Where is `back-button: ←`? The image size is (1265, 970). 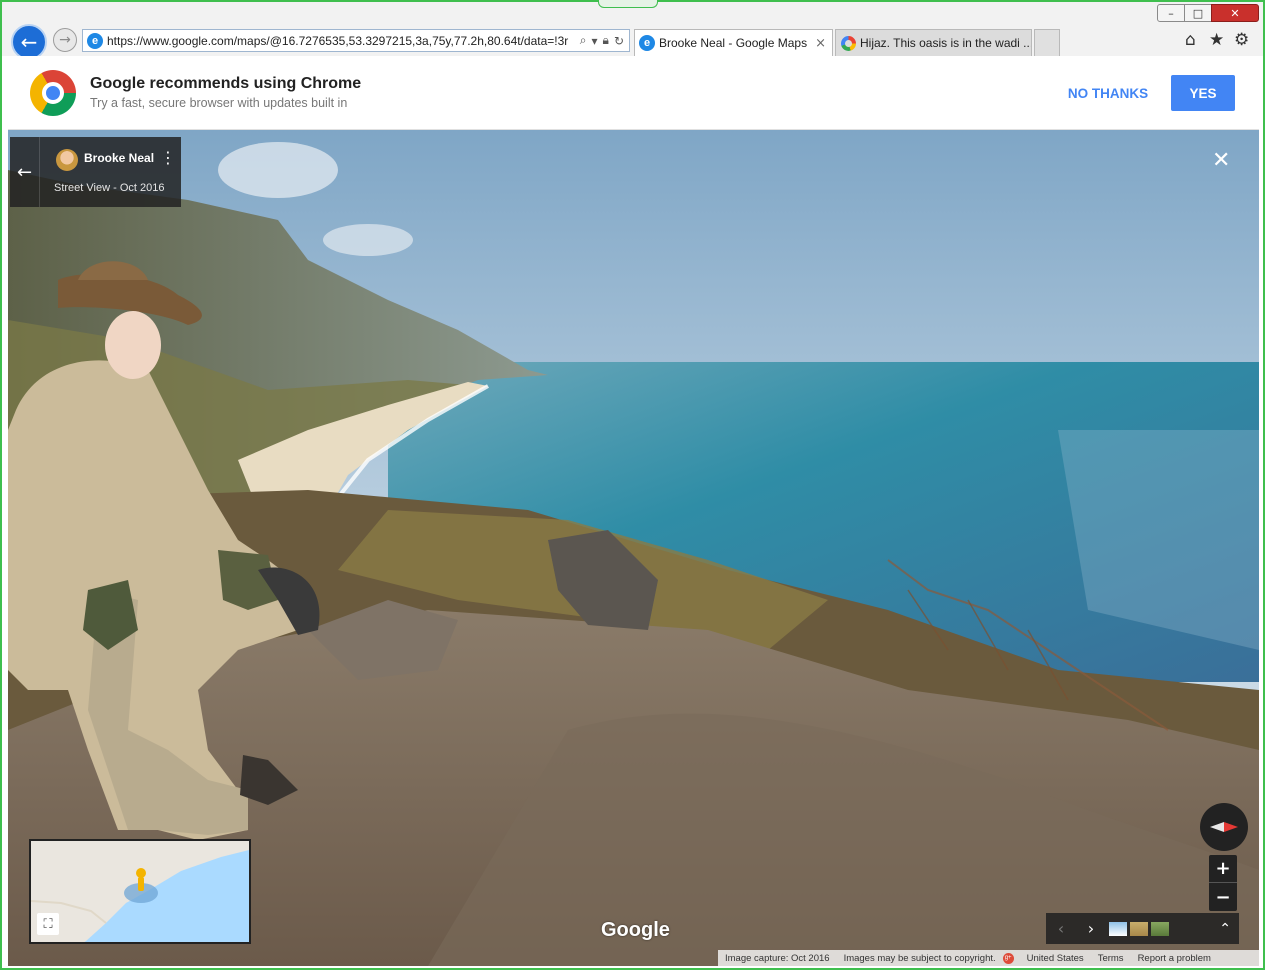
back-button: ← is located at coordinates (29, 42).